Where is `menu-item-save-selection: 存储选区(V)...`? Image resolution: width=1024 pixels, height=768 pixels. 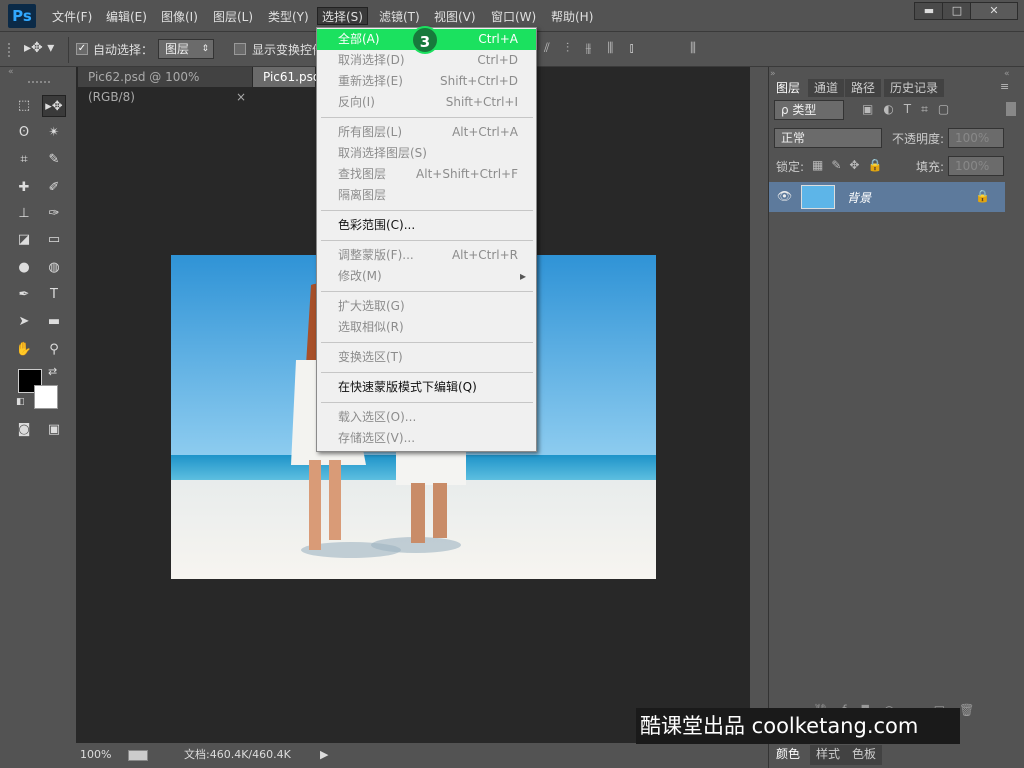
menu-item-save-selection: 存储选区(V)... is located at coordinates (426, 438).